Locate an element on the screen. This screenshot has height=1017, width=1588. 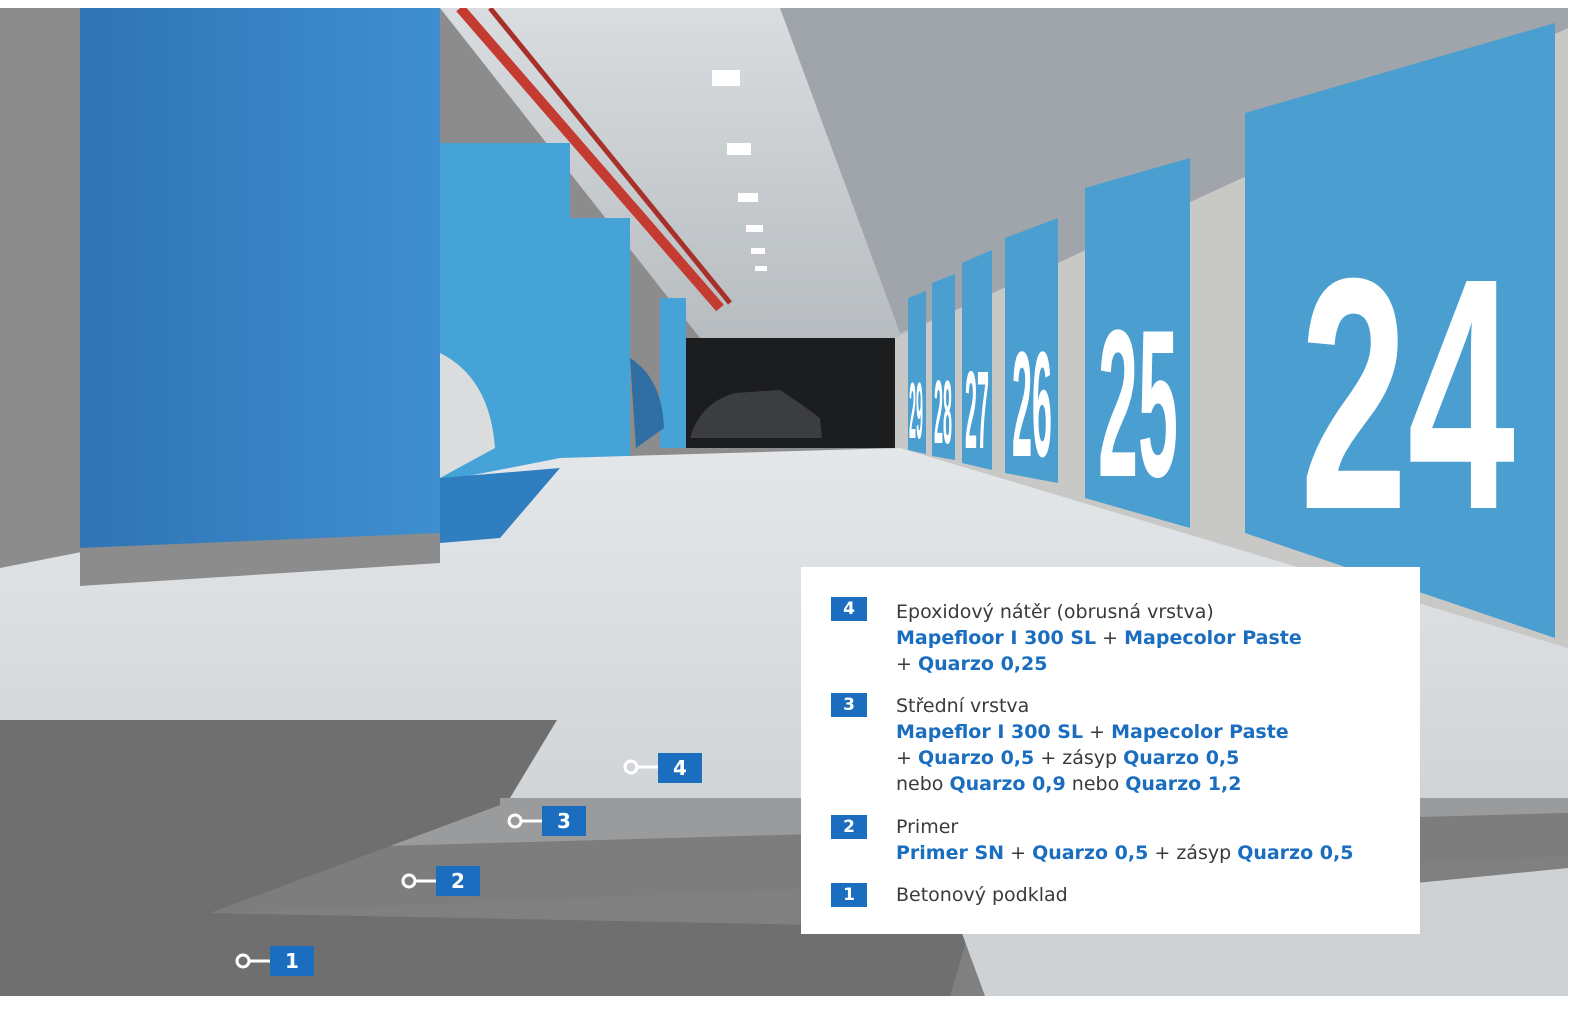
legend-title-4: Epoxidový nátěr (obrusná vrstva) is located at coordinates (1055, 612).